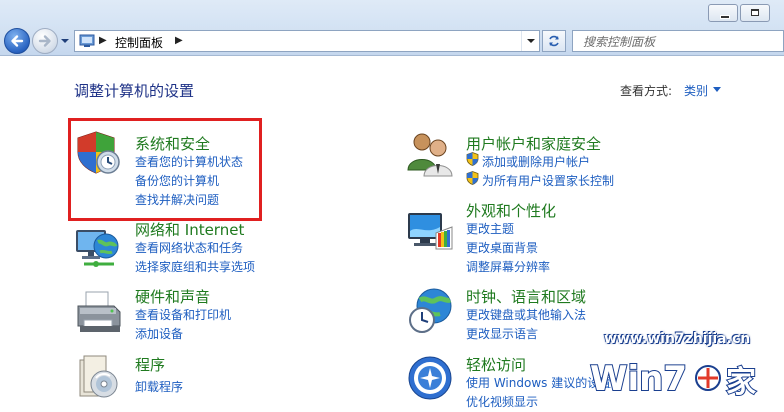 This screenshot has width=784, height=412. I want to click on search-input, so click(678, 42).